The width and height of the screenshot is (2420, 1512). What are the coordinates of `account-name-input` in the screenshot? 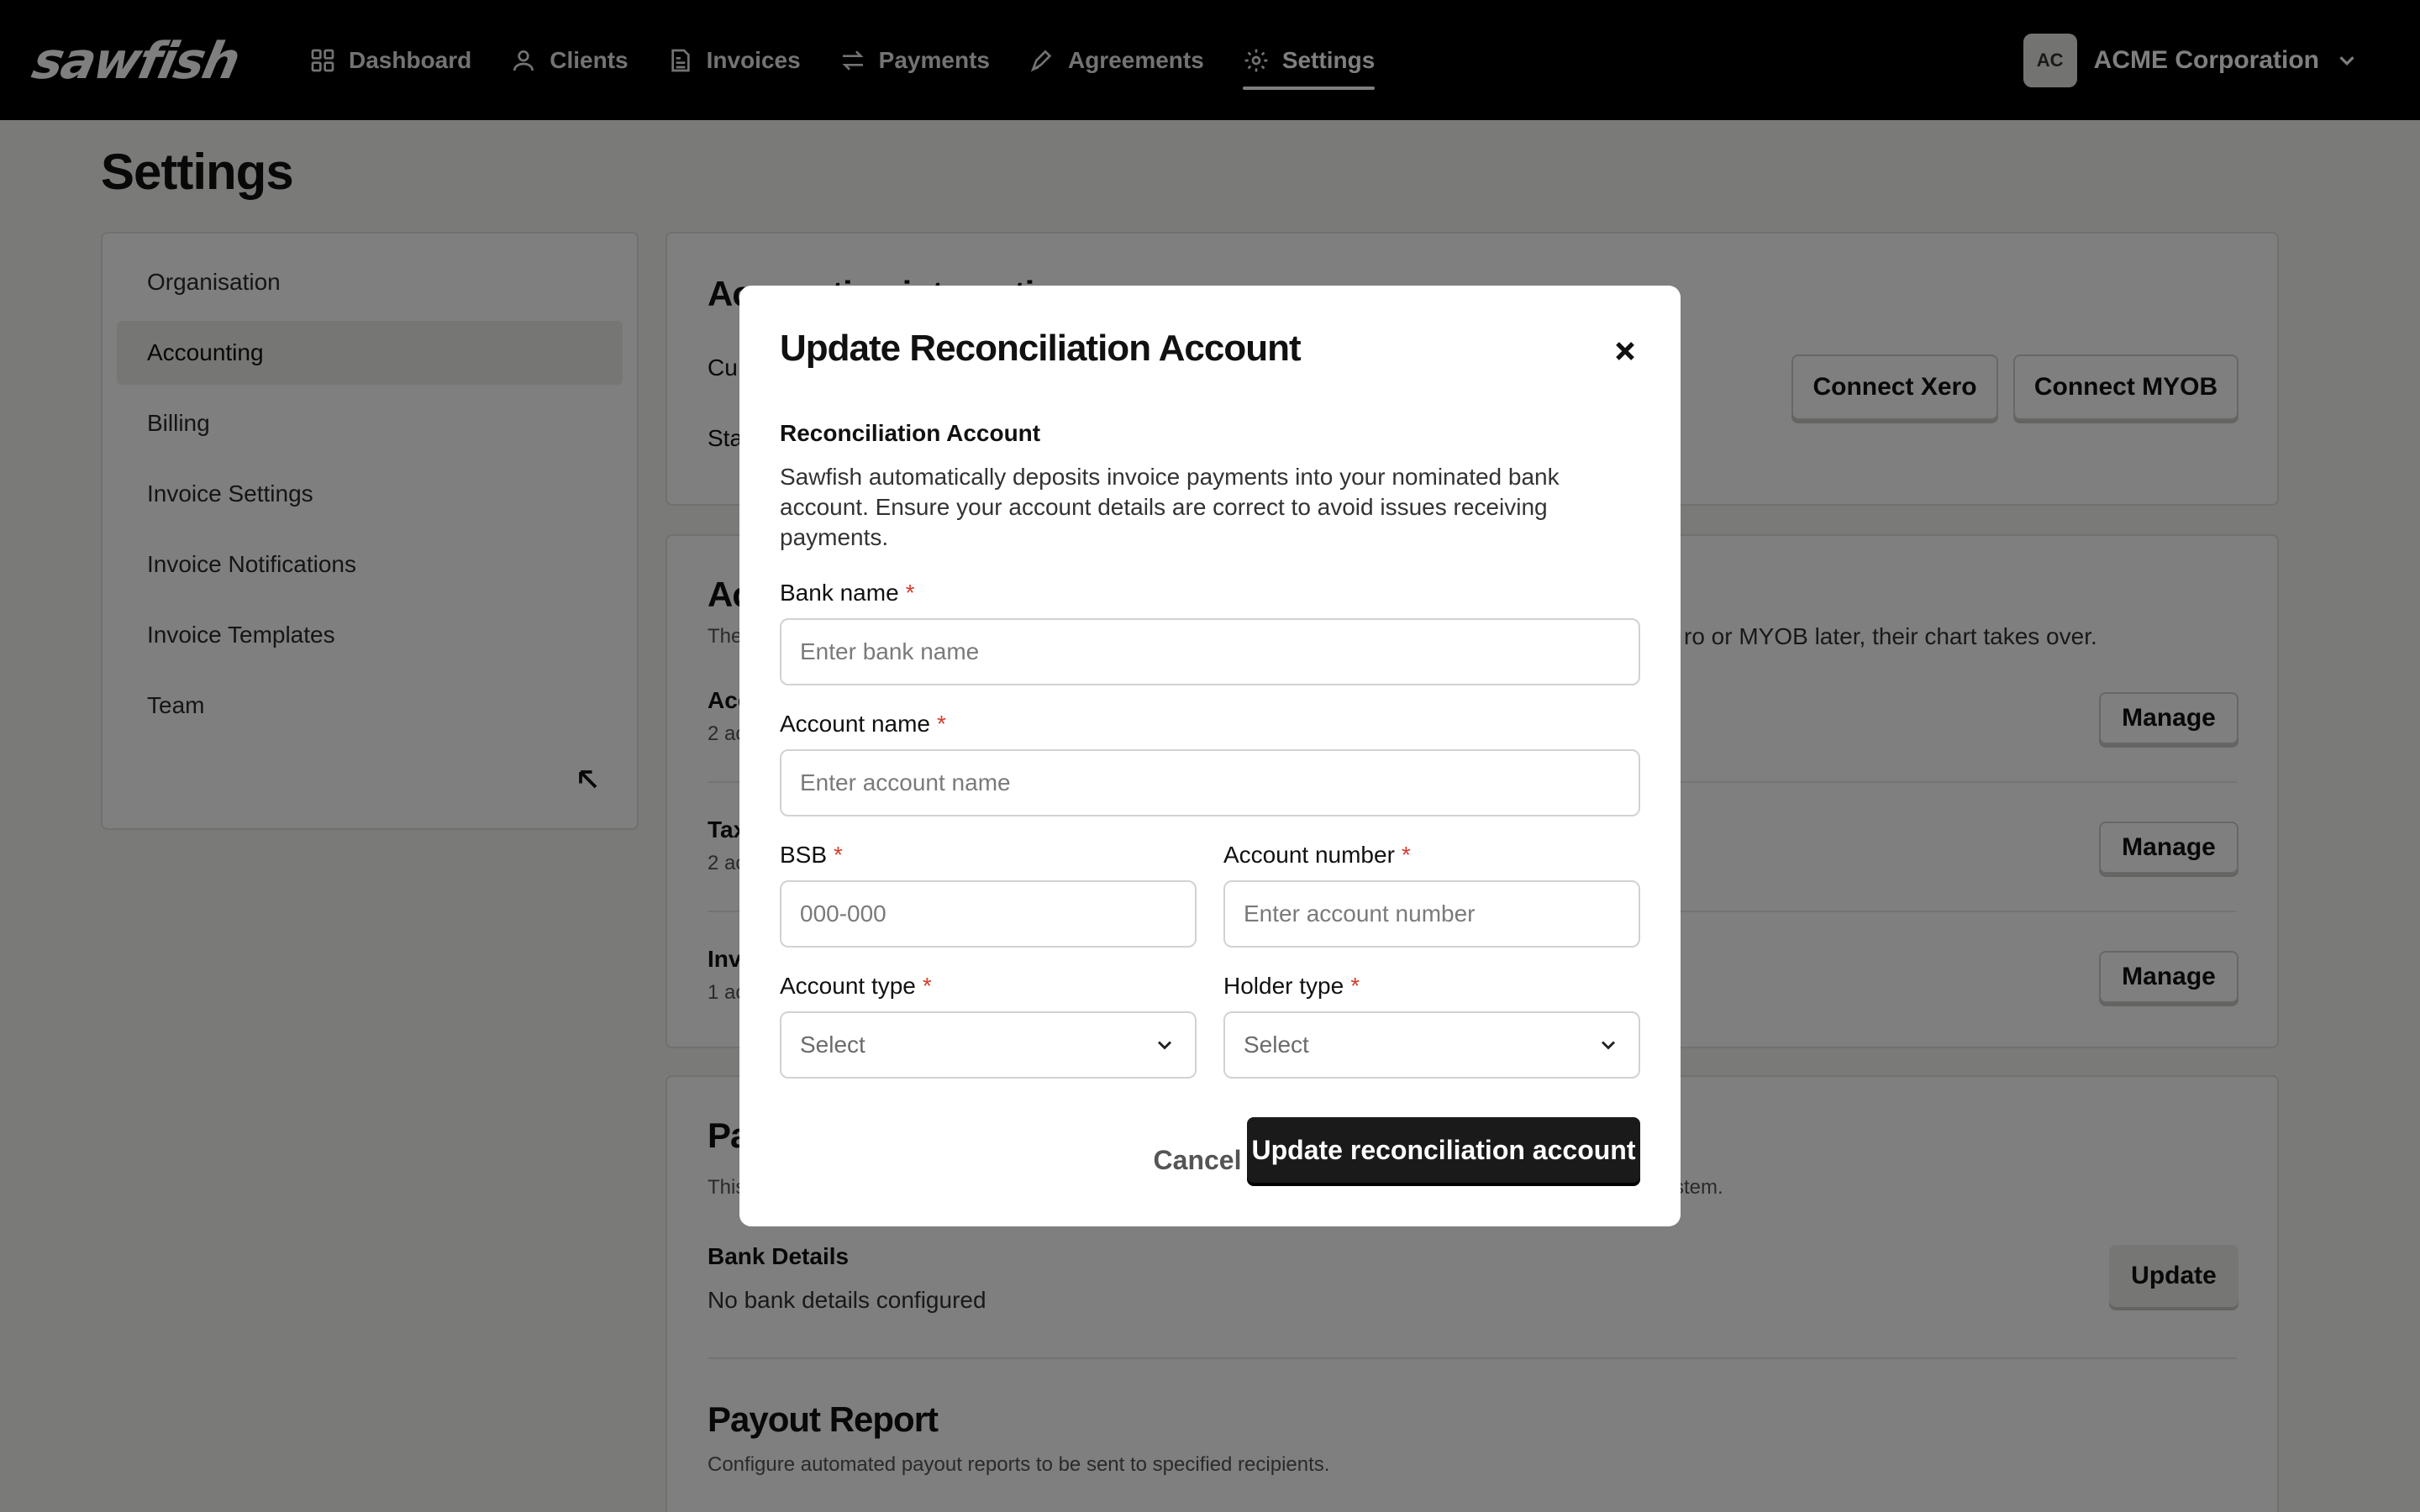 It's located at (1210, 782).